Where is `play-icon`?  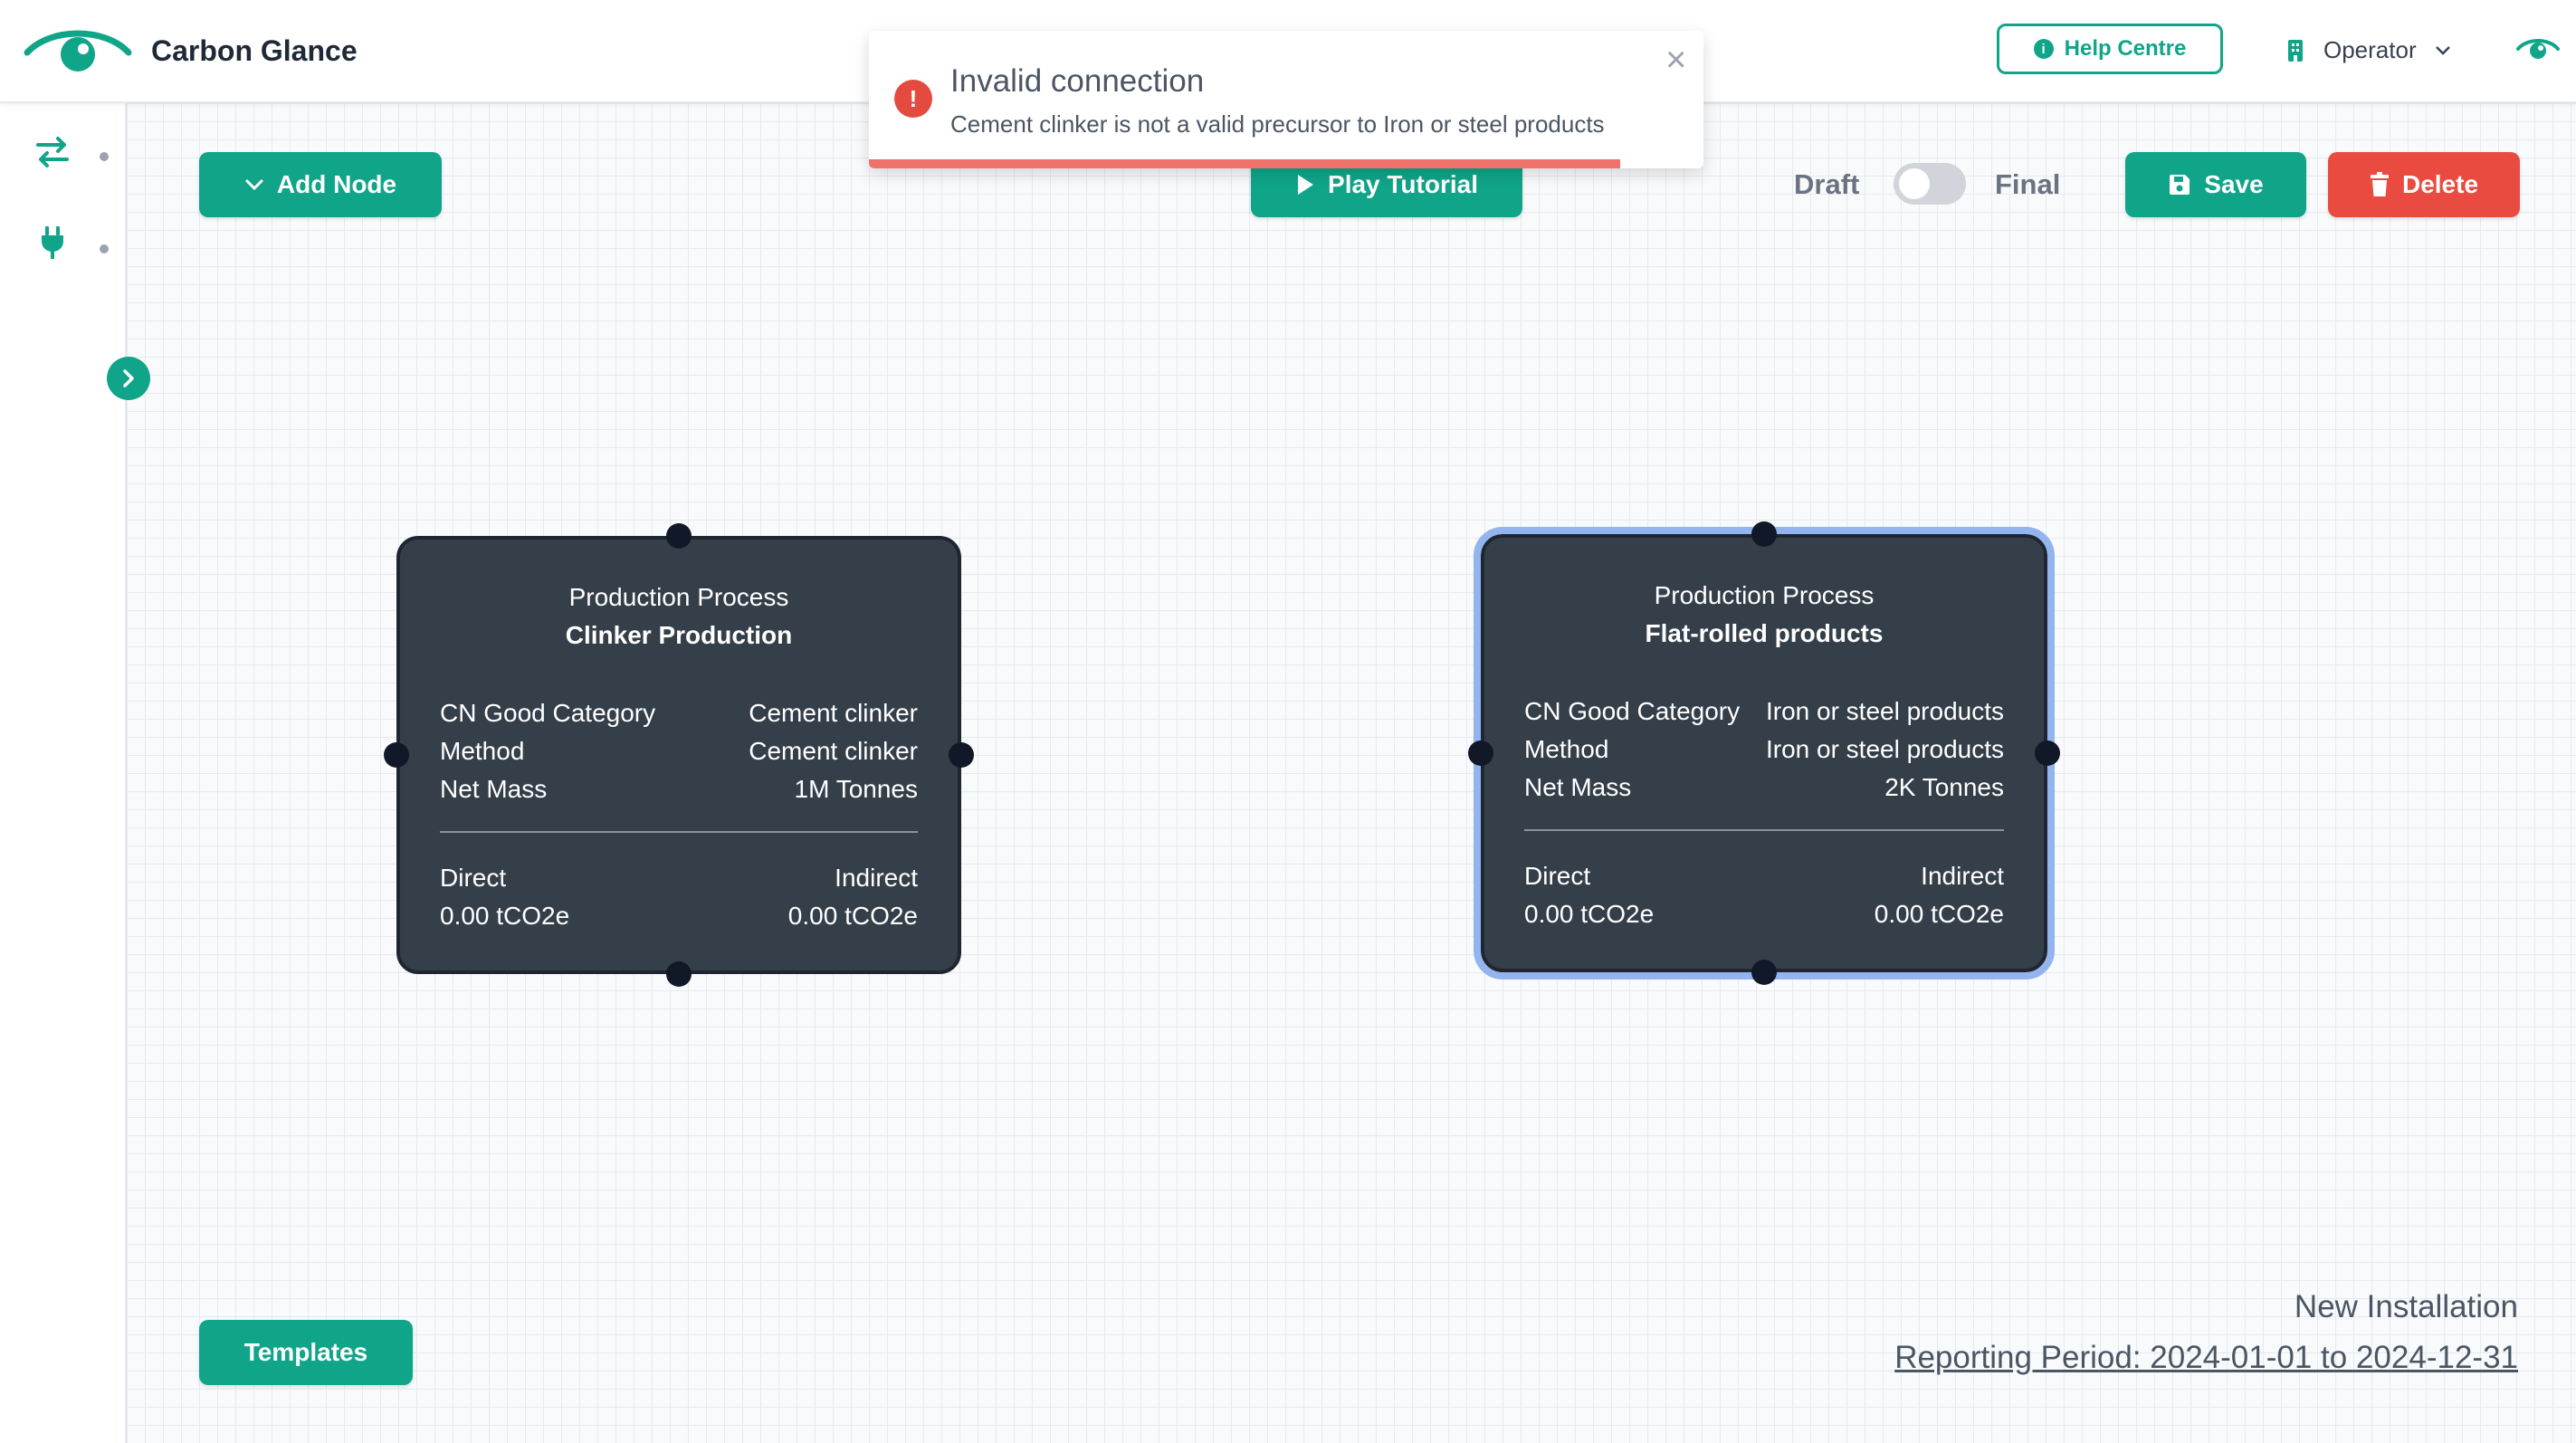
play-icon is located at coordinates (1306, 185).